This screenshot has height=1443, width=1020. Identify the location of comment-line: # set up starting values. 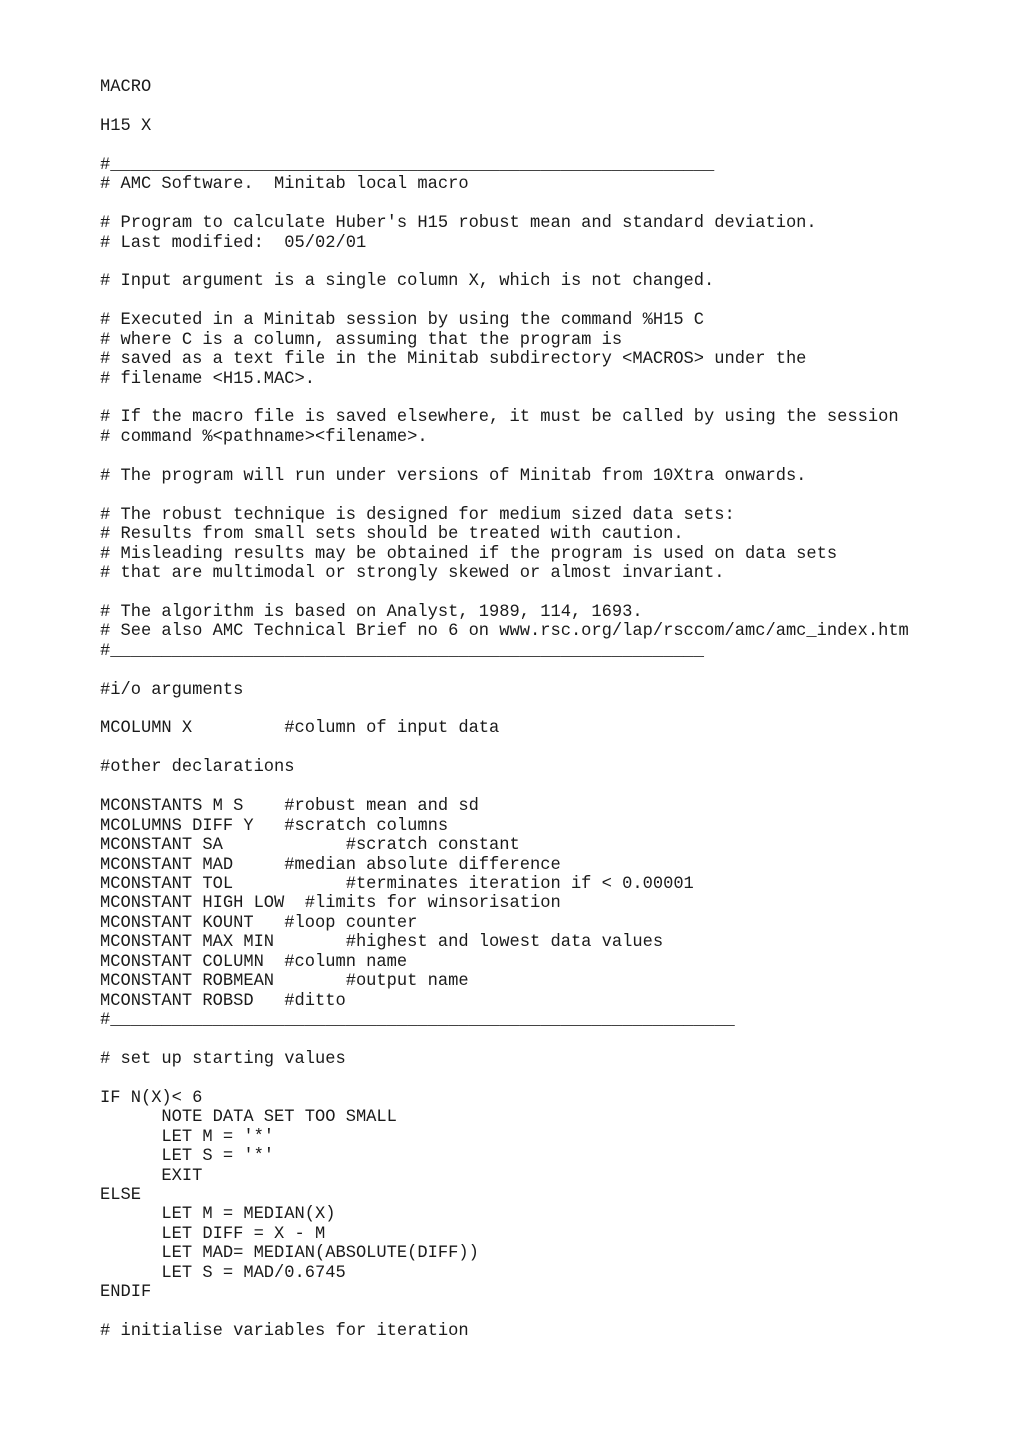
(223, 1059).